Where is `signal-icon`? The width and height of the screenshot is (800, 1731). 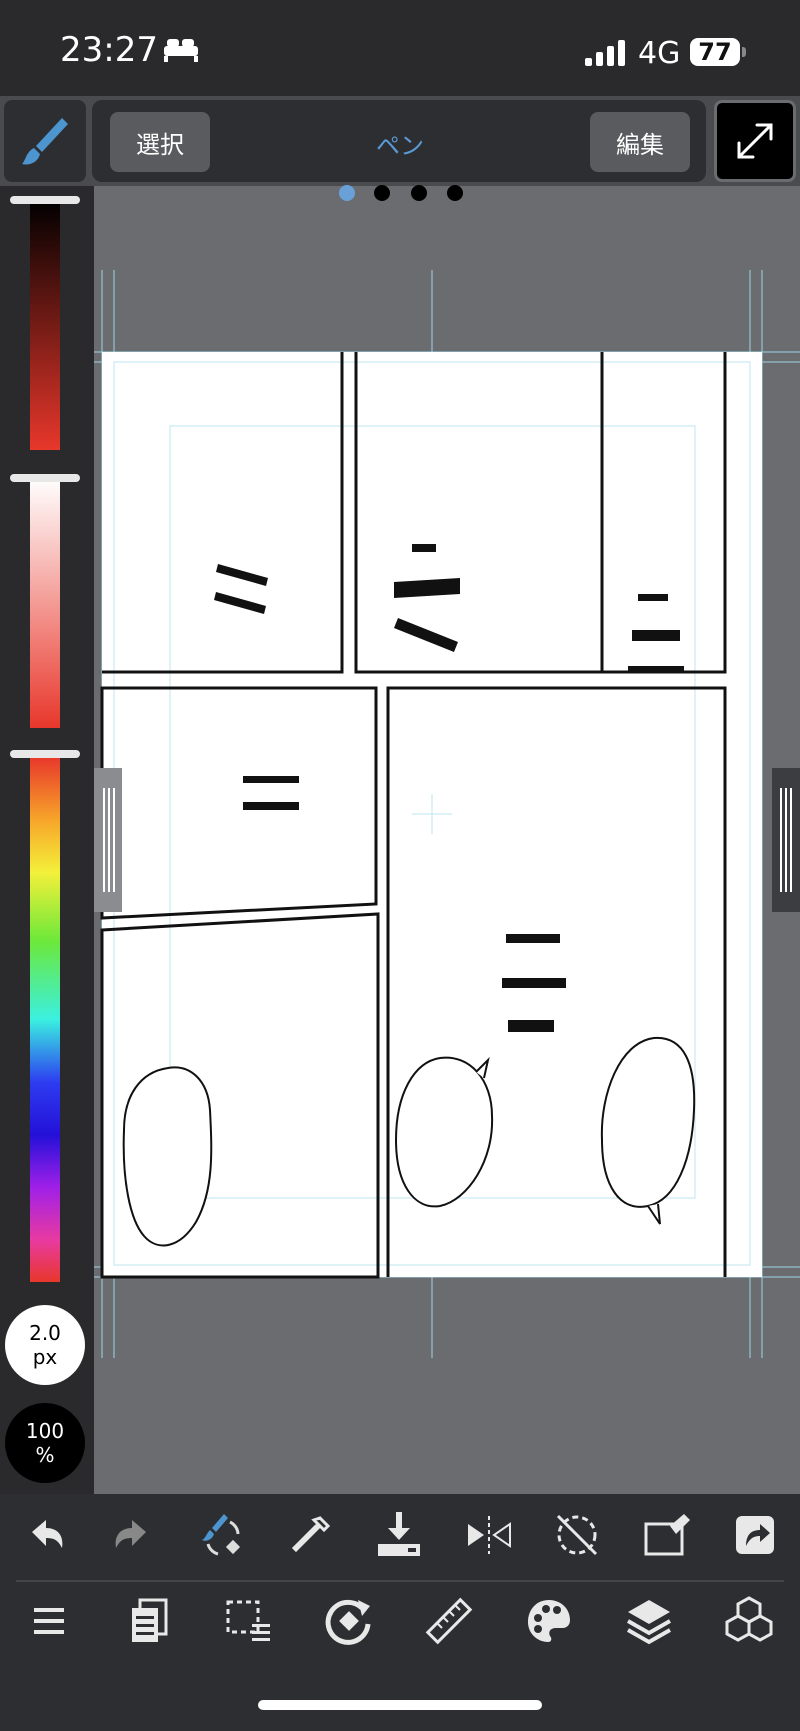
signal-icon is located at coordinates (605, 53).